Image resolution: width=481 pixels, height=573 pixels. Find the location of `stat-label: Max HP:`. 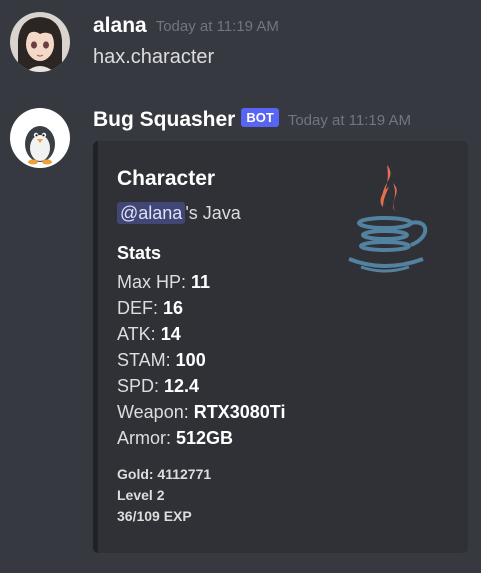

stat-label: Max HP: is located at coordinates (154, 282).